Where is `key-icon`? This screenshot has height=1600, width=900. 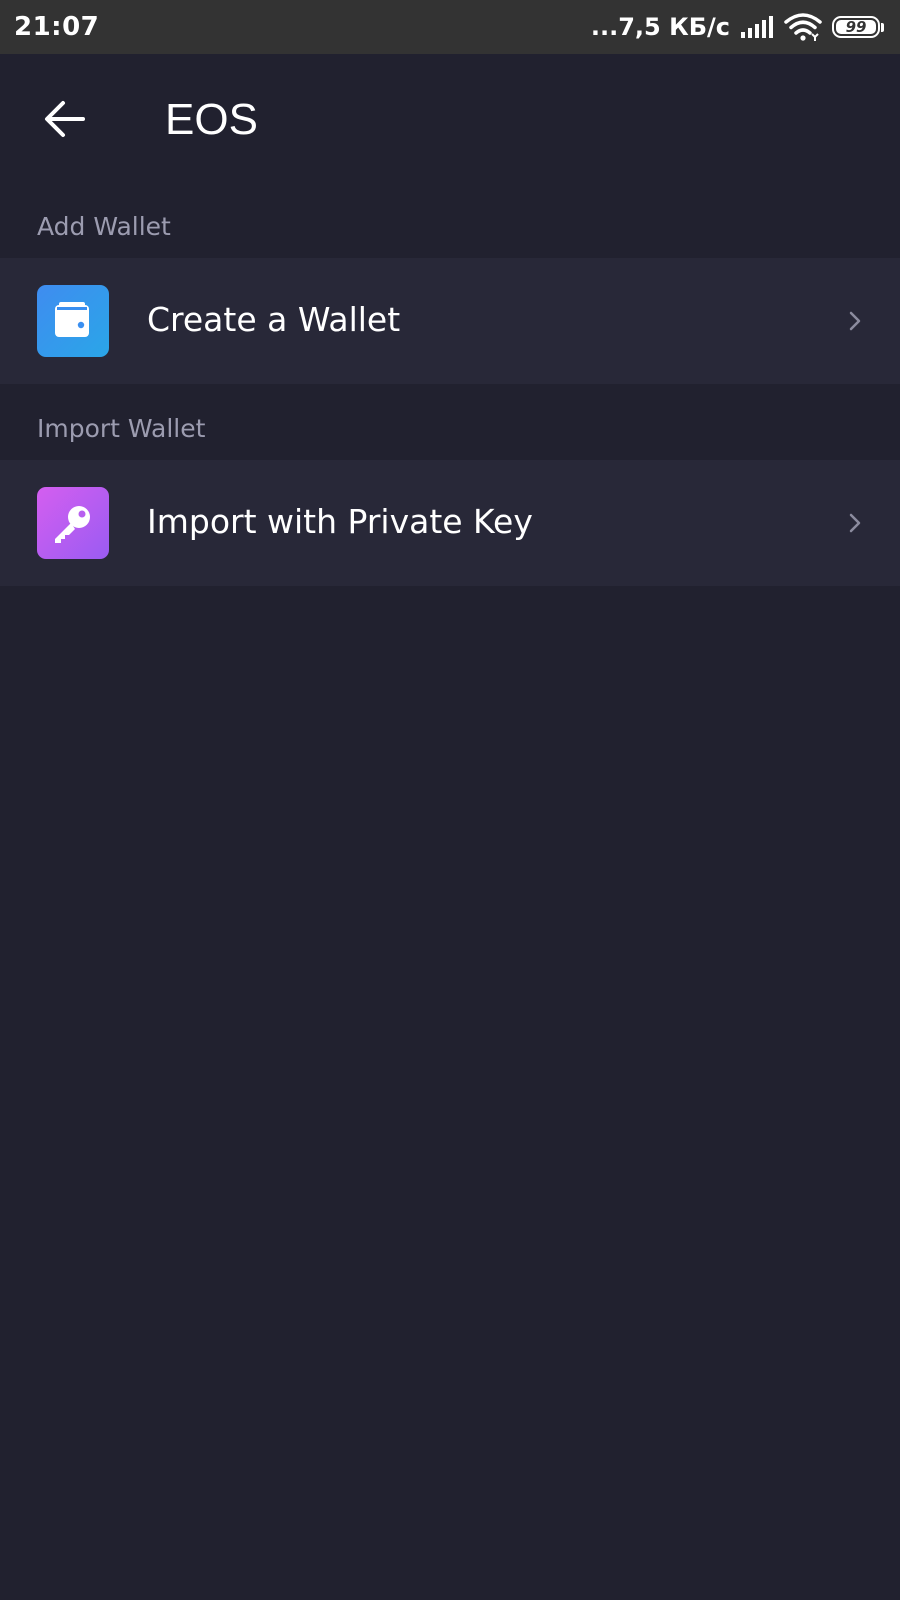 key-icon is located at coordinates (73, 523).